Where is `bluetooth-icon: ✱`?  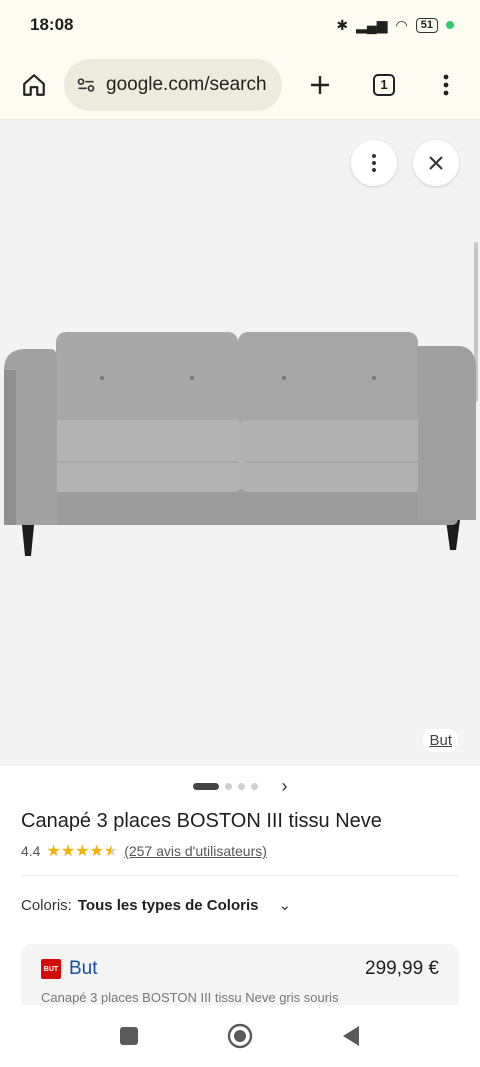
bluetooth-icon: ✱ is located at coordinates (342, 24).